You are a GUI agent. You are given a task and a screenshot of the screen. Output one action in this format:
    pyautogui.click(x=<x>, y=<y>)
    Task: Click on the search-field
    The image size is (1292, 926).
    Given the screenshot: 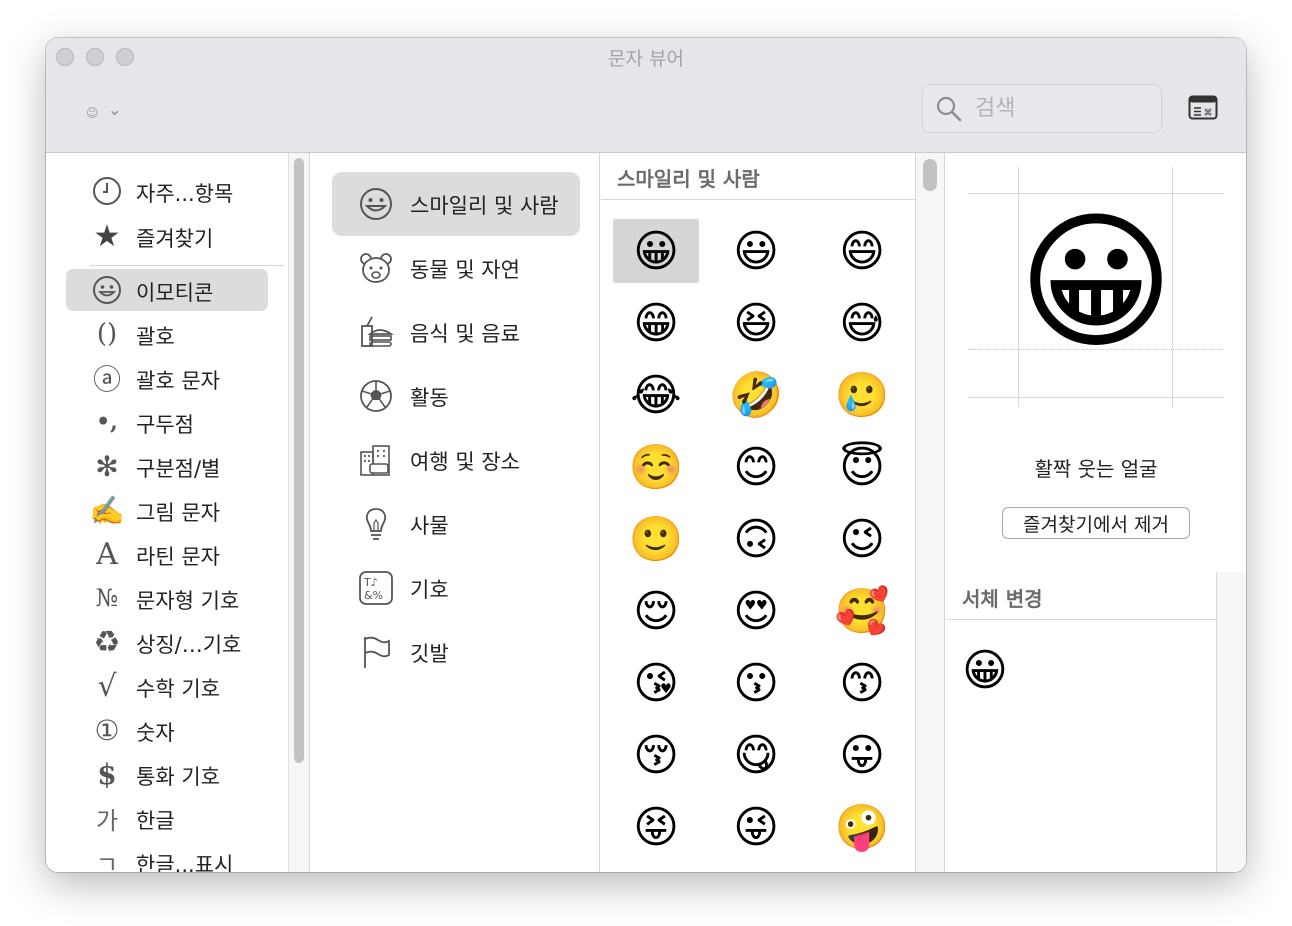 What is the action you would take?
    pyautogui.click(x=1042, y=108)
    